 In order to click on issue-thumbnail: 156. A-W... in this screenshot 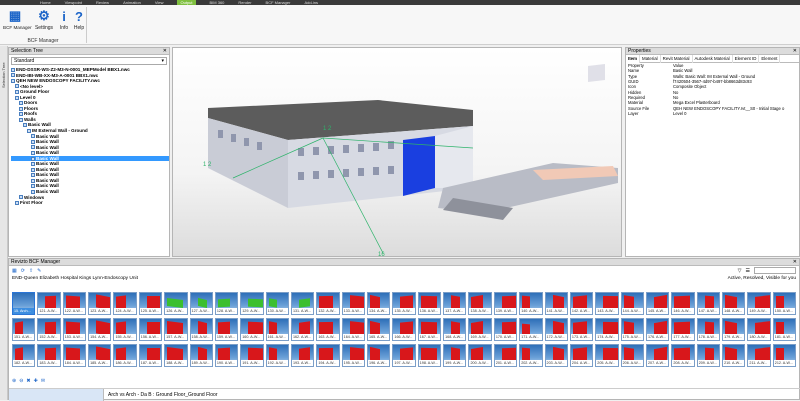, I will do `click(150, 329)`.